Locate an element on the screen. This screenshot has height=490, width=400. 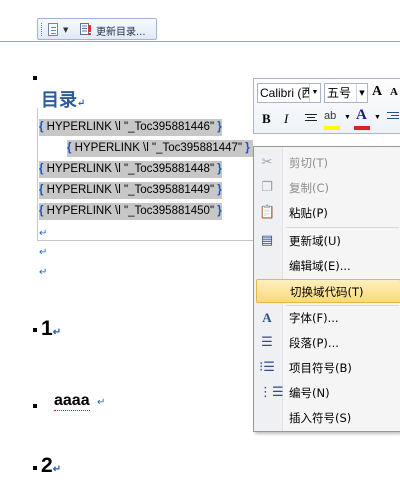
font-size-select: 五号 ▼ is located at coordinates (346, 93).